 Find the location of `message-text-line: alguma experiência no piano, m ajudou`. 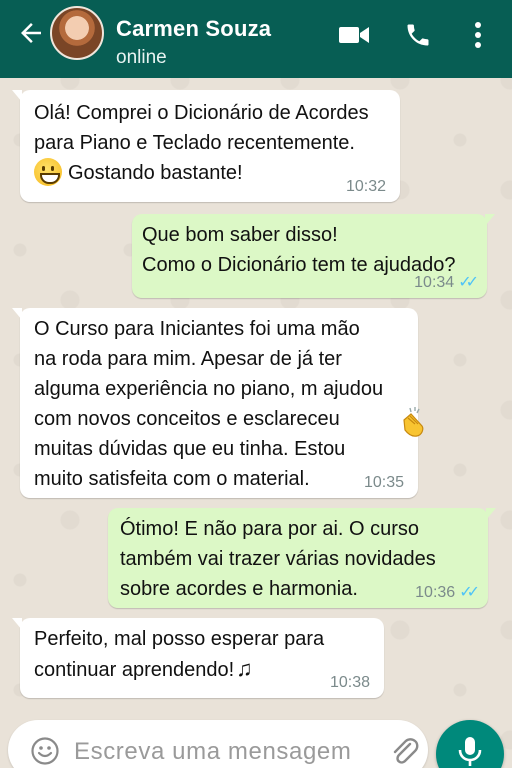

message-text-line: alguma experiência no piano, m ajudou is located at coordinates (209, 389).